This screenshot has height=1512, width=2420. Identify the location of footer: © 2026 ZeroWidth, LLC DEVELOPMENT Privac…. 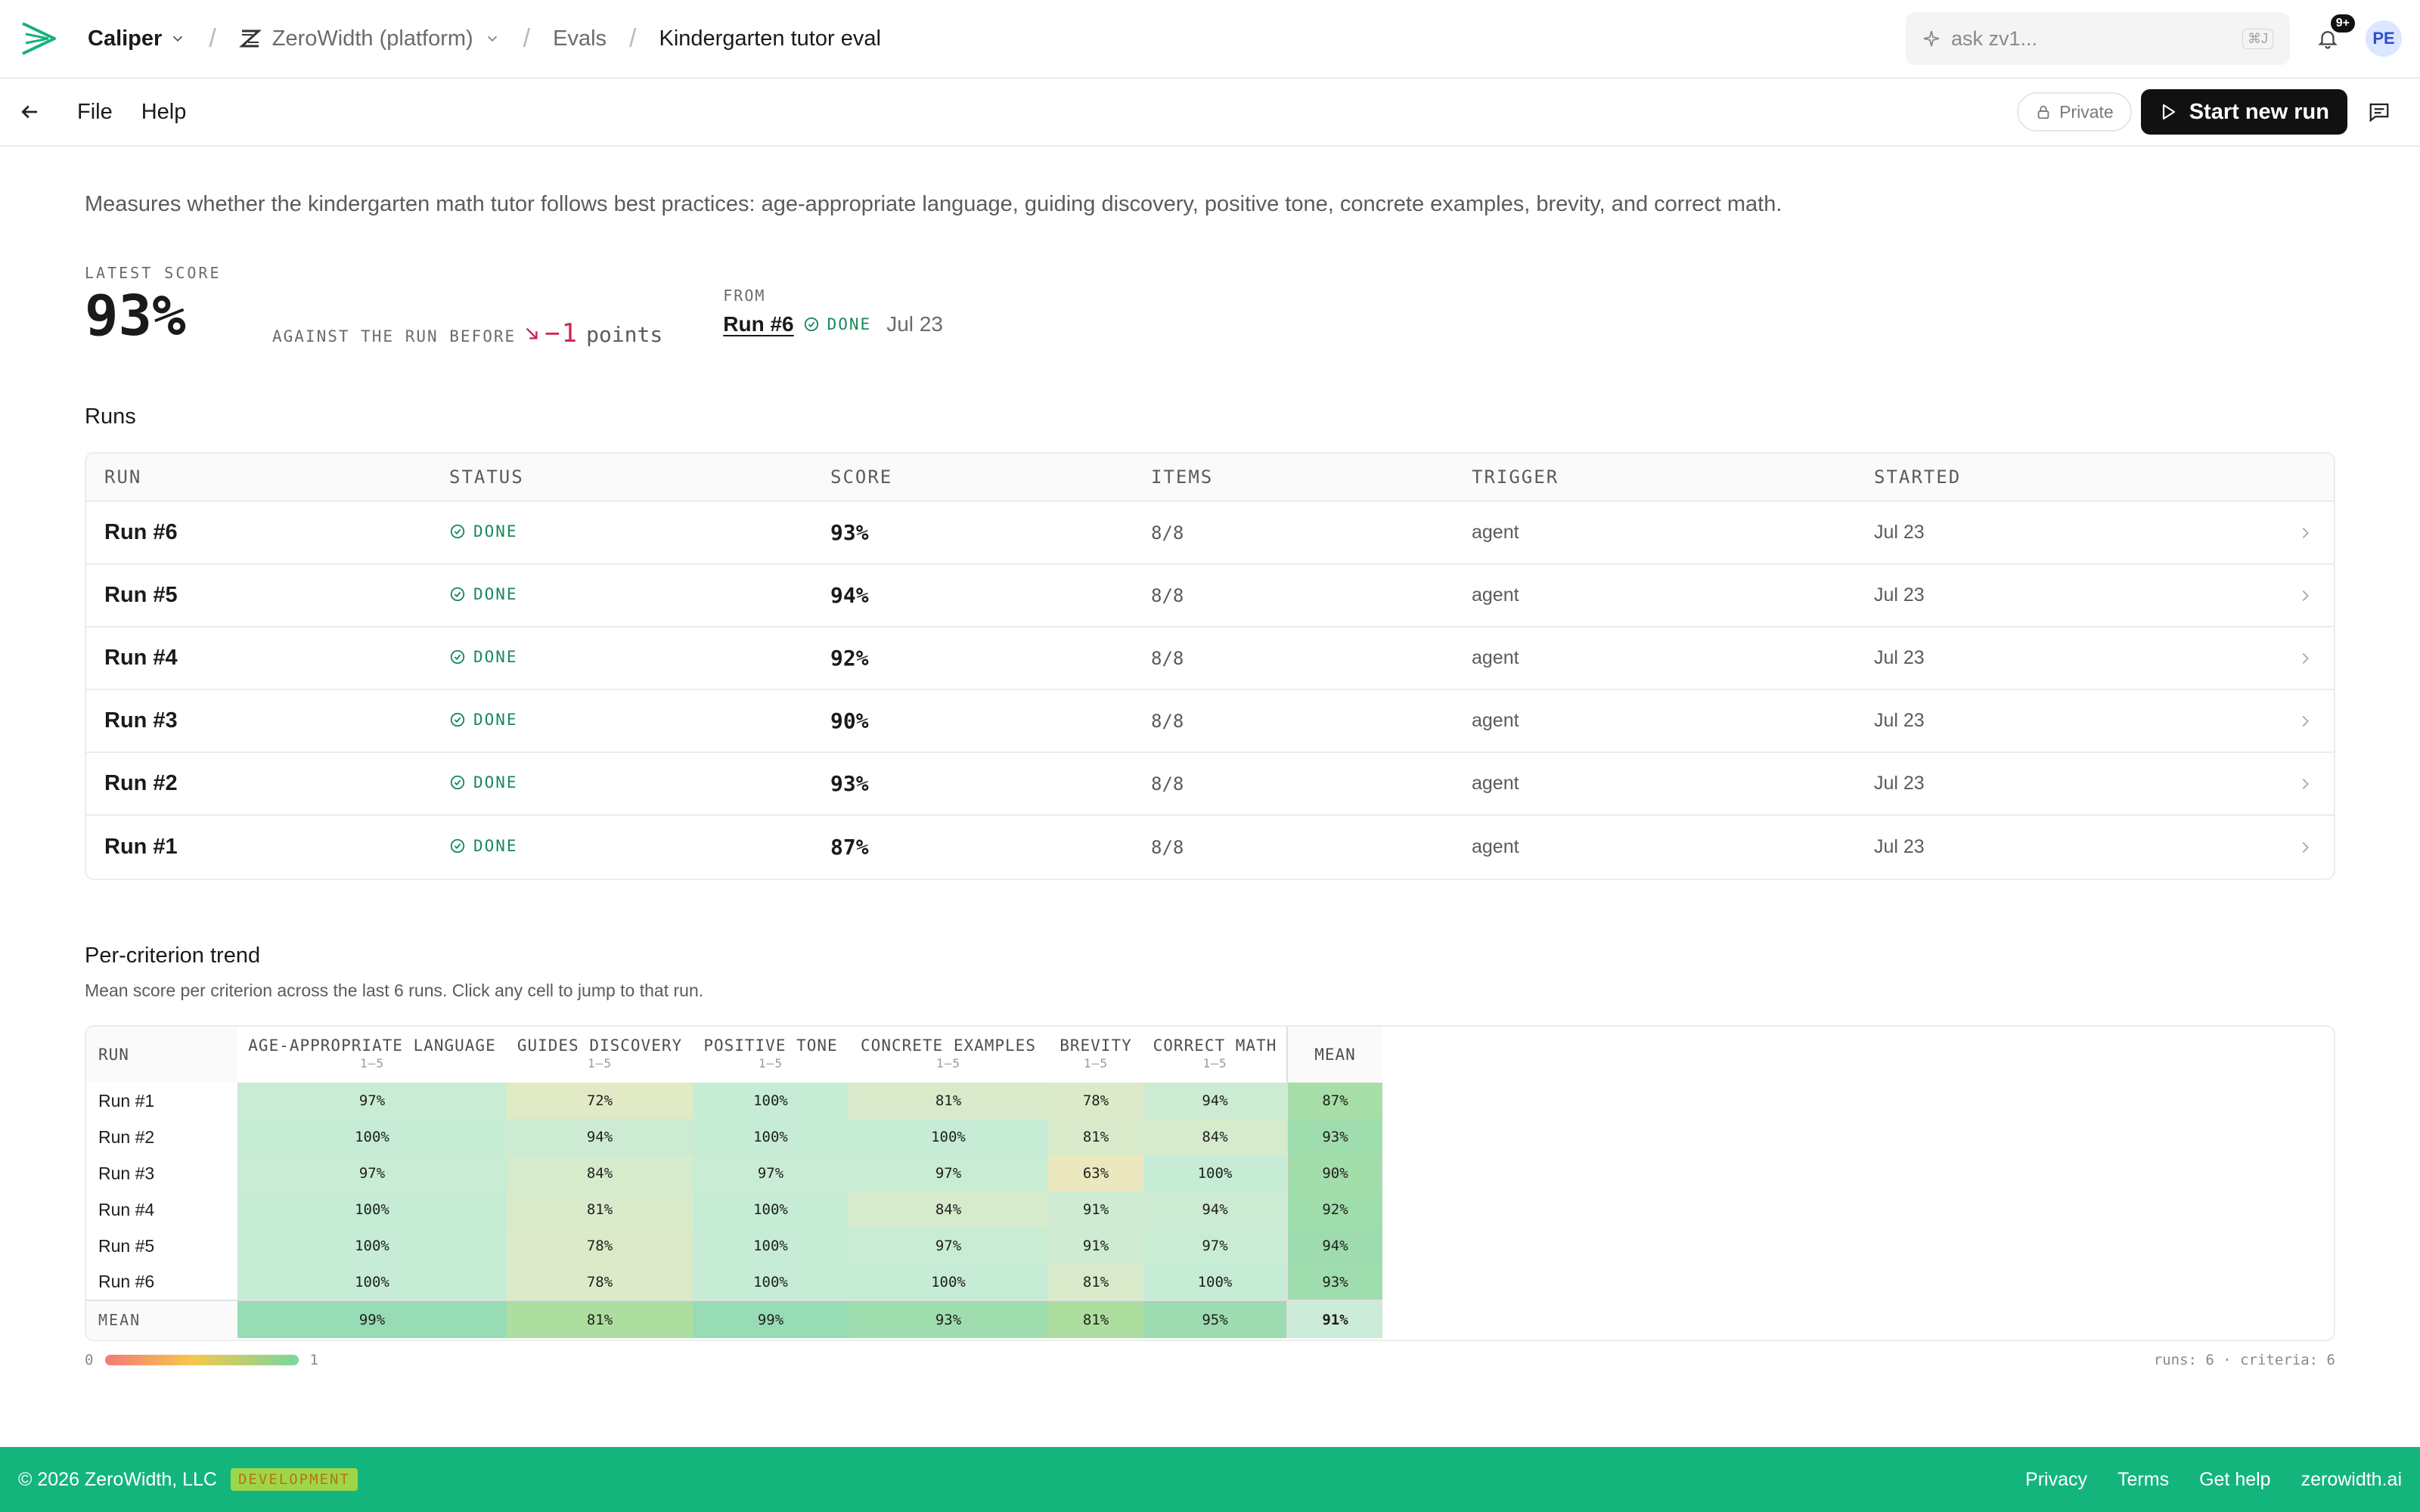
(1210, 1479).